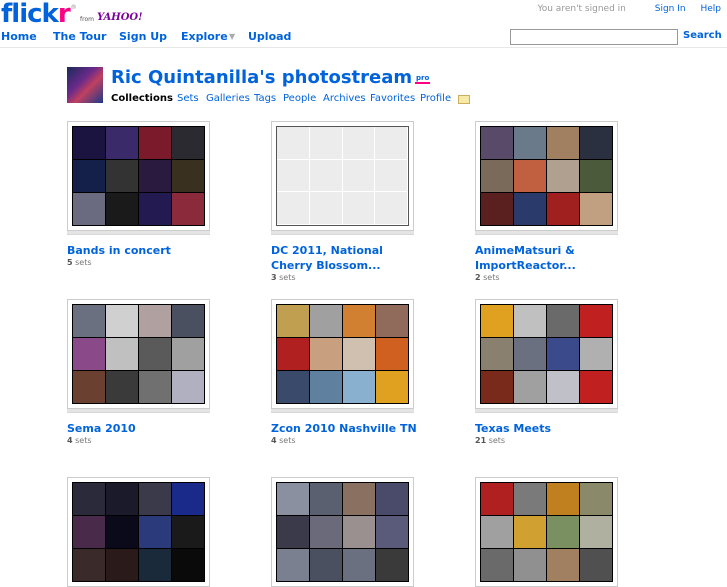 The width and height of the screenshot is (727, 587). I want to click on search-input, so click(594, 37).